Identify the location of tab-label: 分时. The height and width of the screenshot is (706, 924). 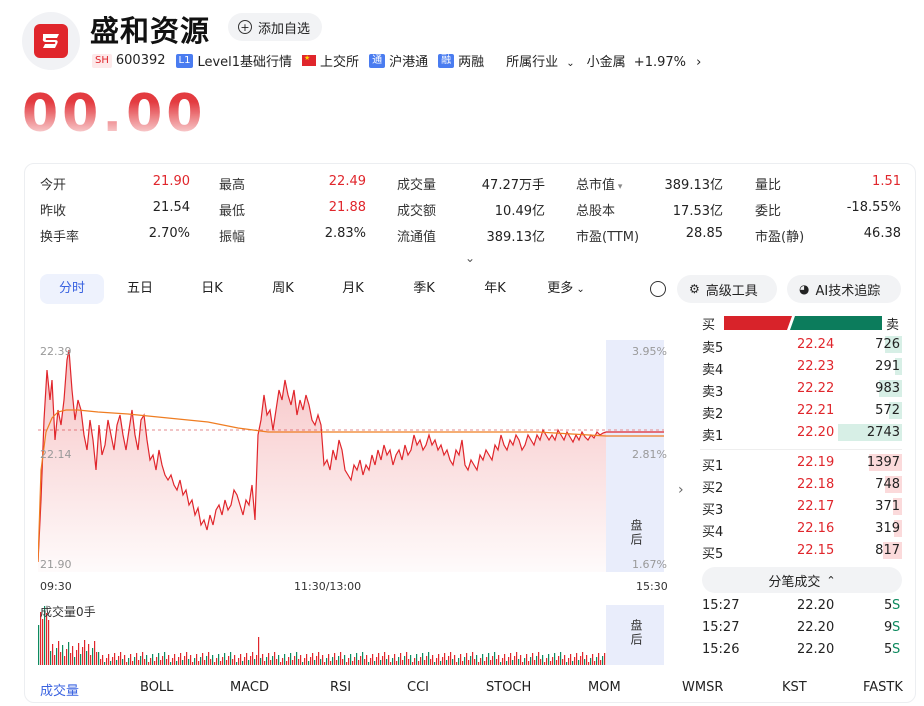
(71, 288).